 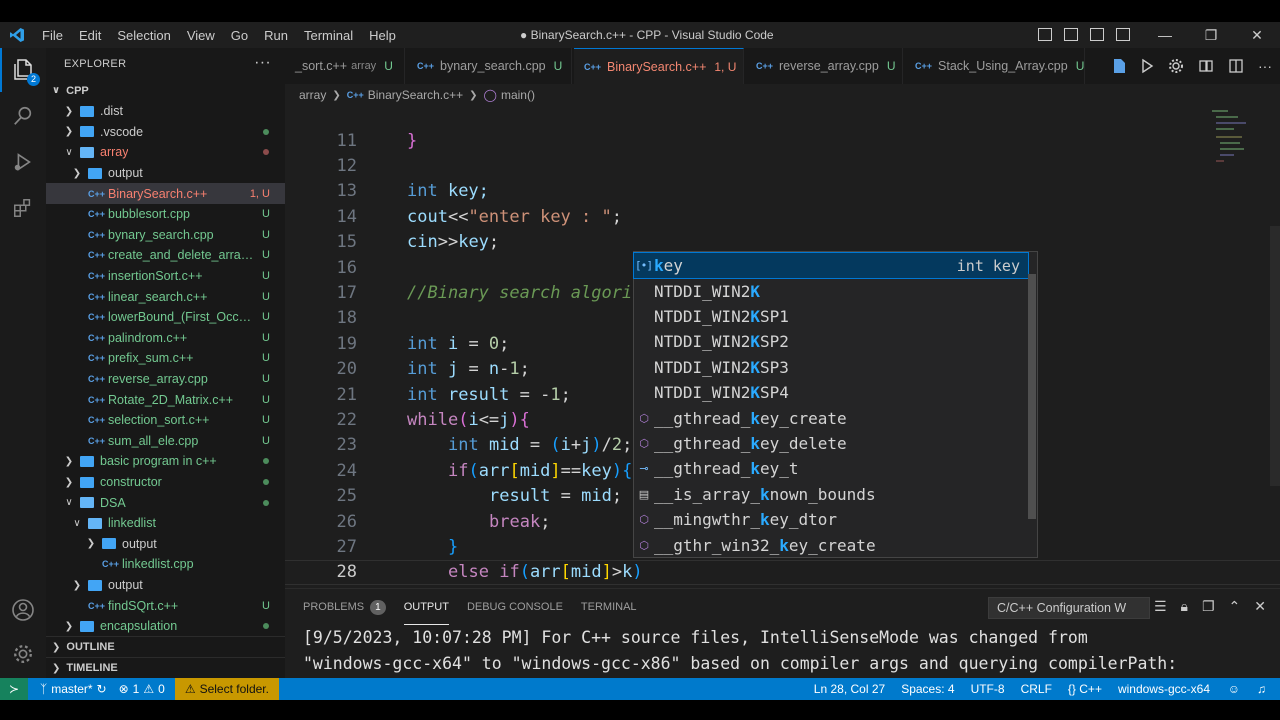 What do you see at coordinates (328, 35) in the screenshot?
I see `menu-item-terminal: Terminal` at bounding box center [328, 35].